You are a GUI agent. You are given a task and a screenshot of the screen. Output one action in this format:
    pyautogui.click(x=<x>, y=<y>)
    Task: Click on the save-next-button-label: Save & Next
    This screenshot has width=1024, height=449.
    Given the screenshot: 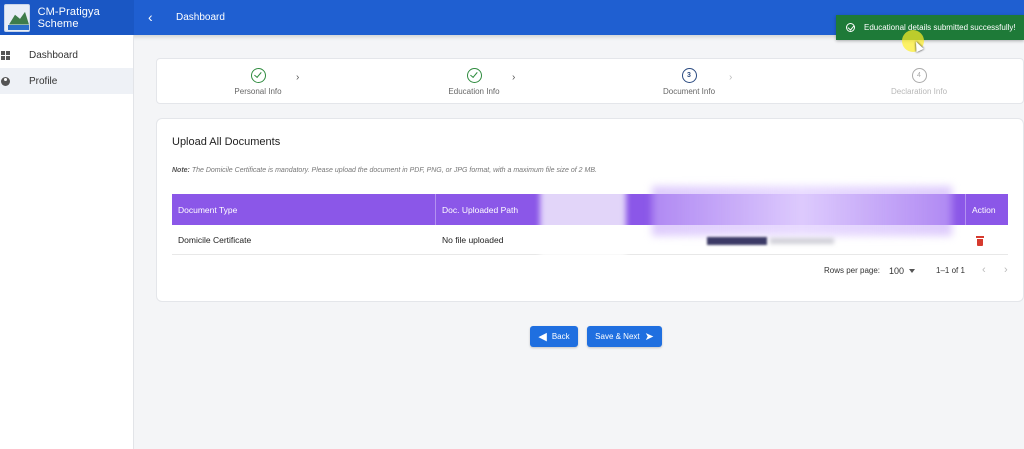 What is the action you would take?
    pyautogui.click(x=617, y=336)
    